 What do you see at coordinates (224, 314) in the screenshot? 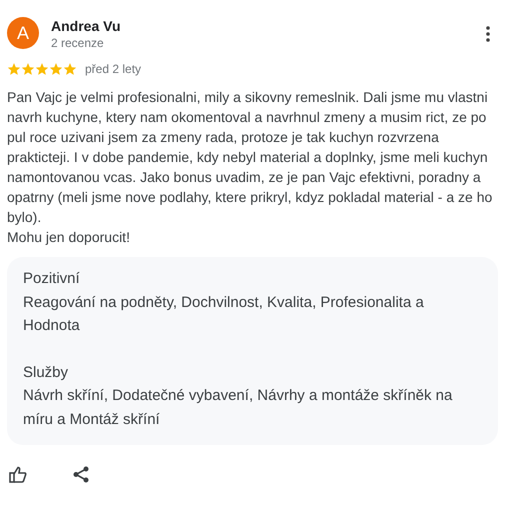
I see `attribute-value: Reagování na podněty, Dochvilnost, Kvalita, Profesionalita a Hodnota` at bounding box center [224, 314].